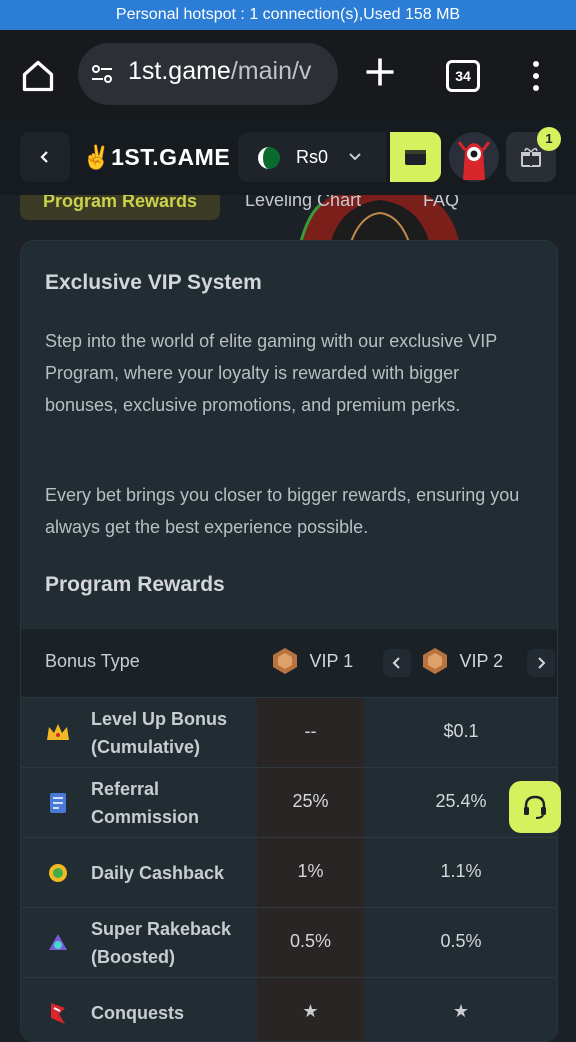 The width and height of the screenshot is (576, 1042). I want to click on tab-leveling-chart: Leveling Chart, so click(303, 203).